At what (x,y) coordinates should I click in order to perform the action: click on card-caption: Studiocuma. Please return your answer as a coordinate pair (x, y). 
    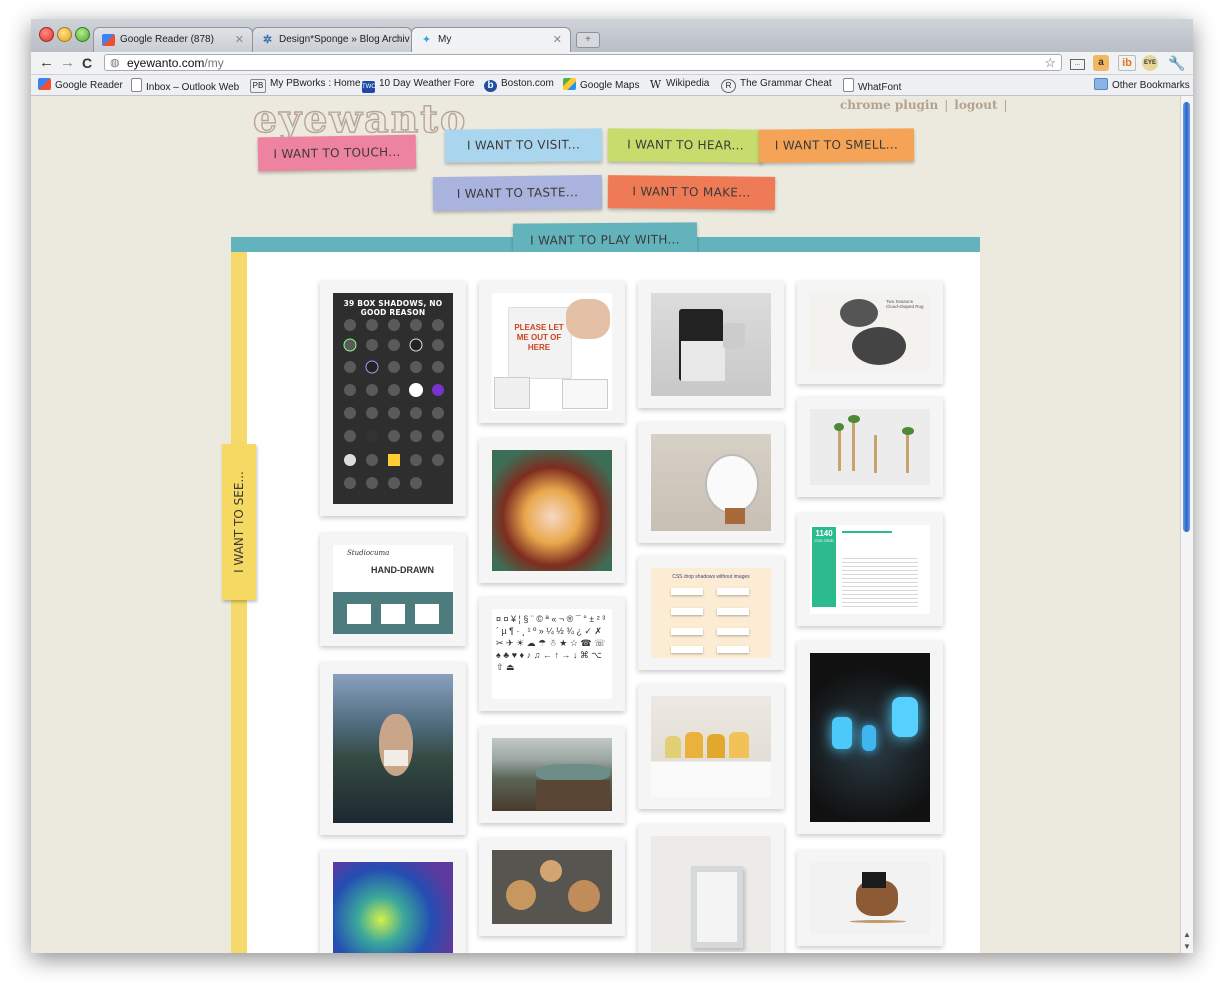
    Looking at the image, I should click on (368, 553).